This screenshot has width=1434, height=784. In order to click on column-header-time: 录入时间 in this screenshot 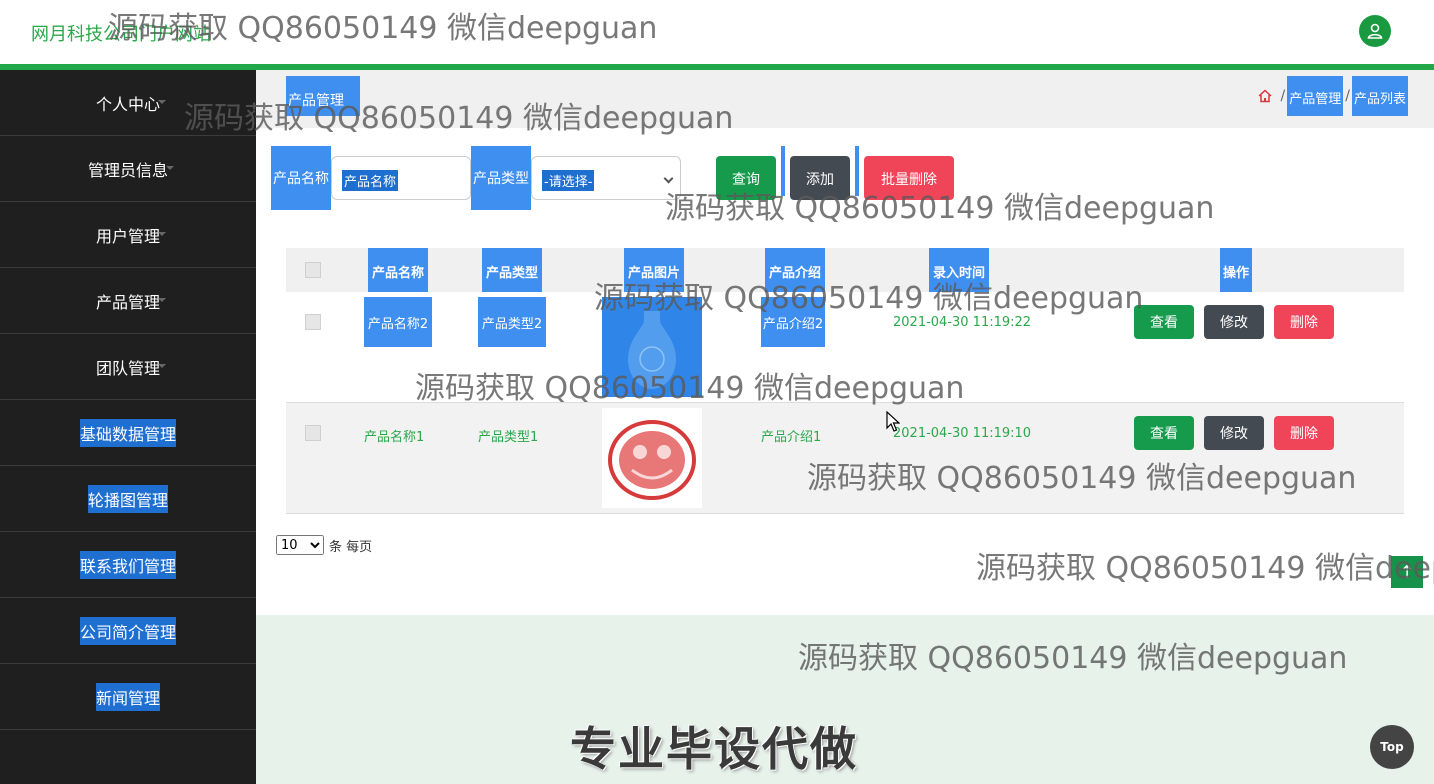, I will do `click(959, 270)`.